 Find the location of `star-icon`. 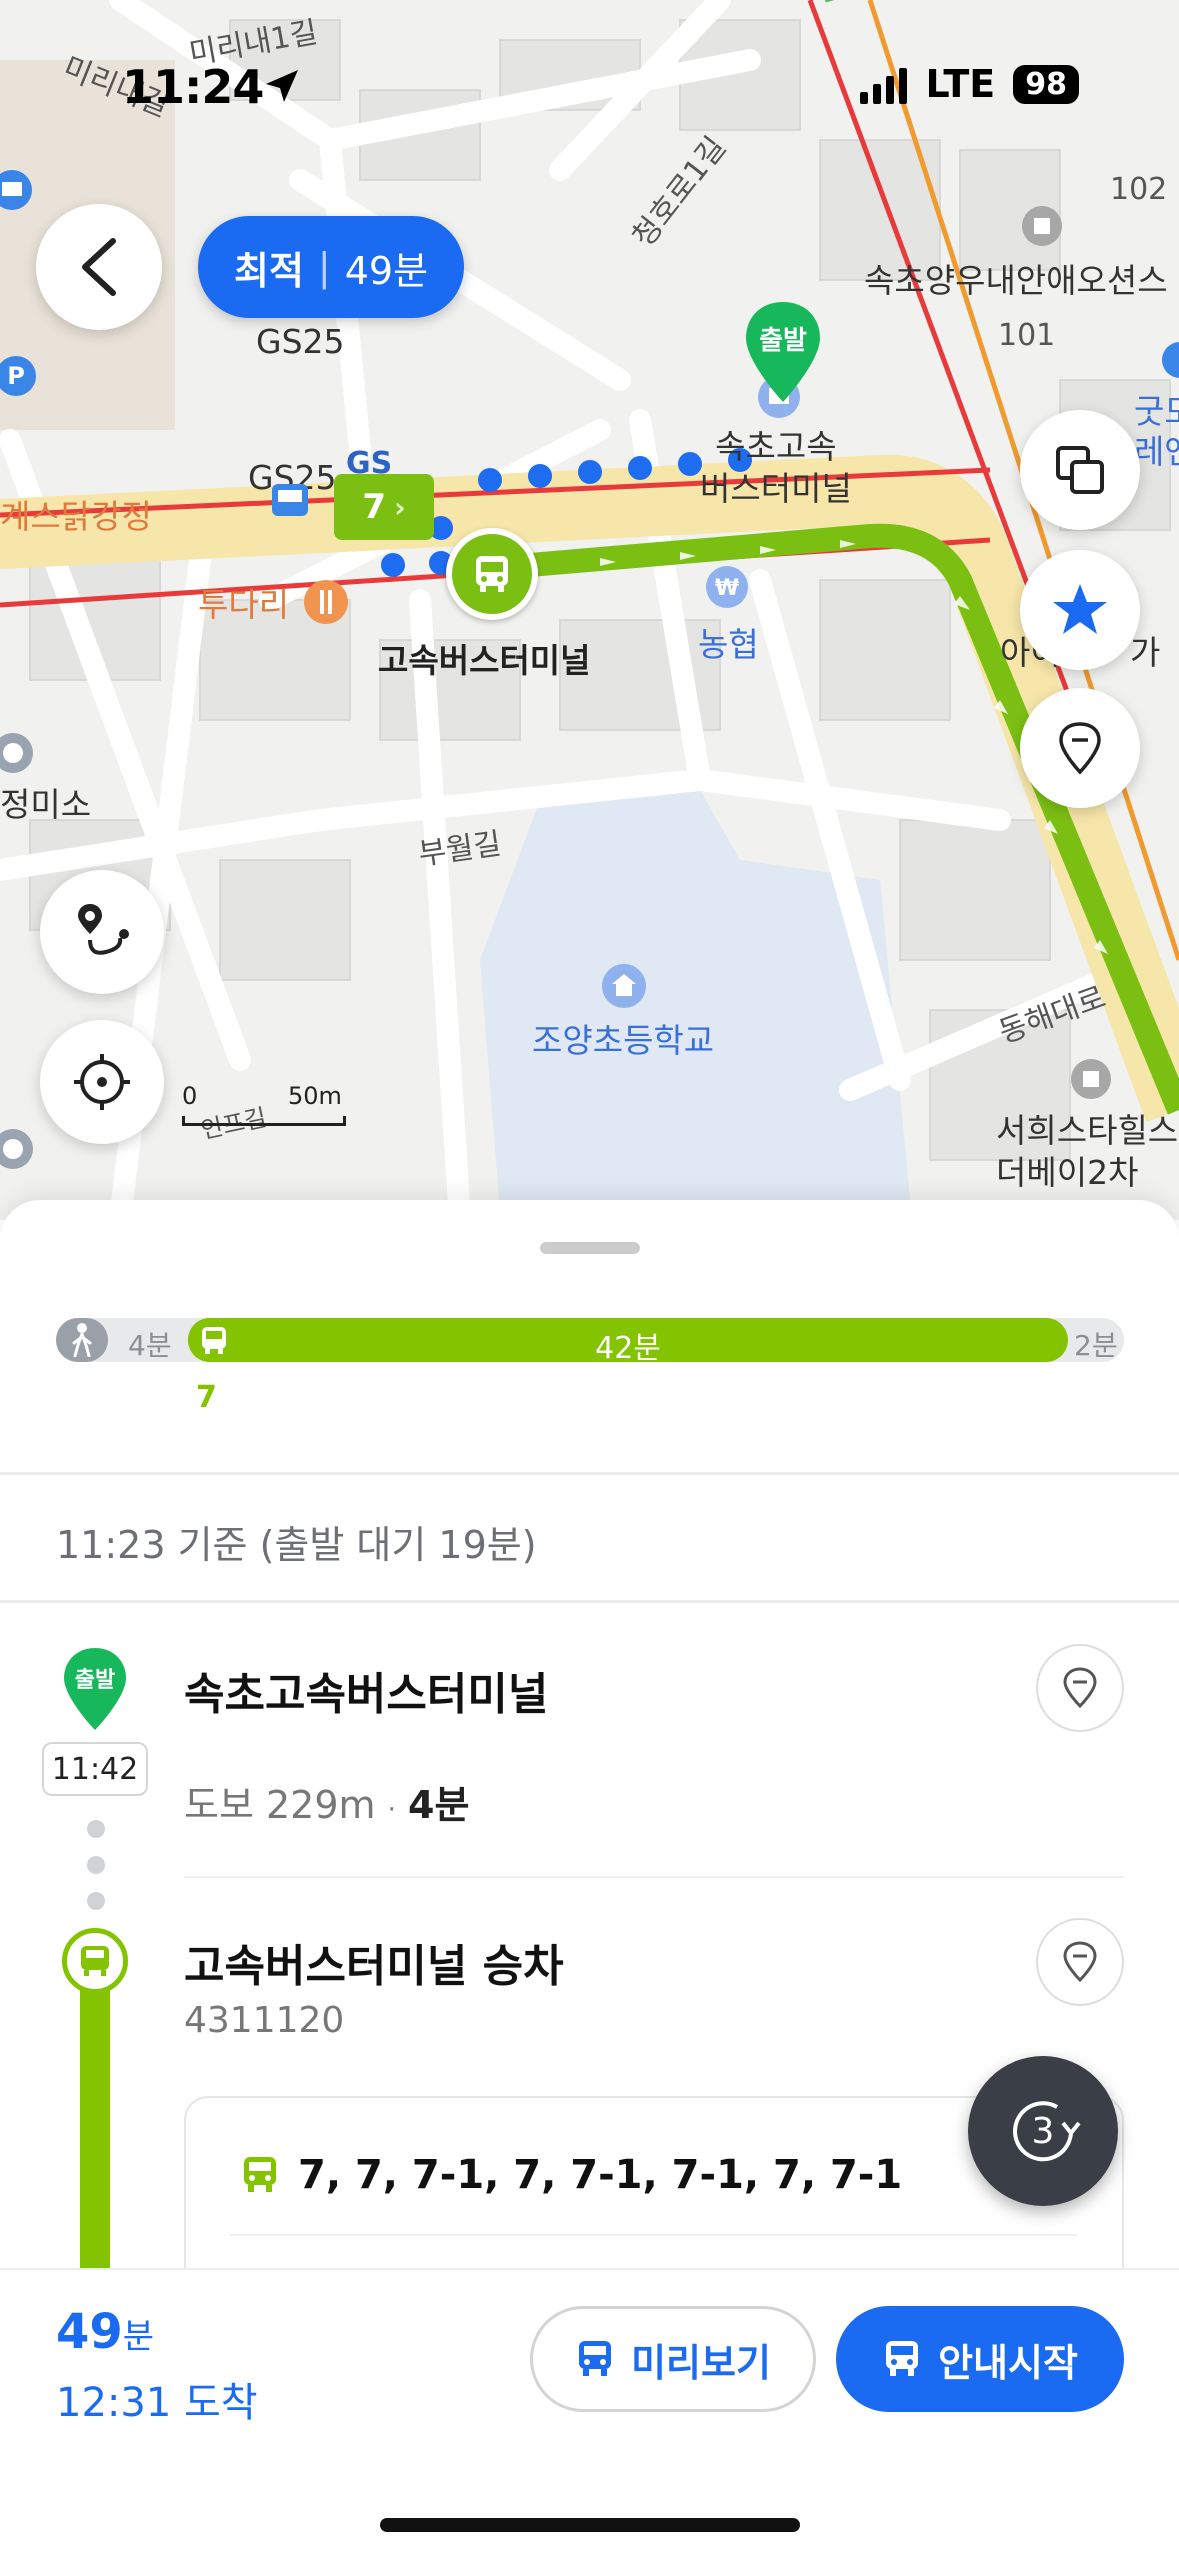

star-icon is located at coordinates (1080, 609).